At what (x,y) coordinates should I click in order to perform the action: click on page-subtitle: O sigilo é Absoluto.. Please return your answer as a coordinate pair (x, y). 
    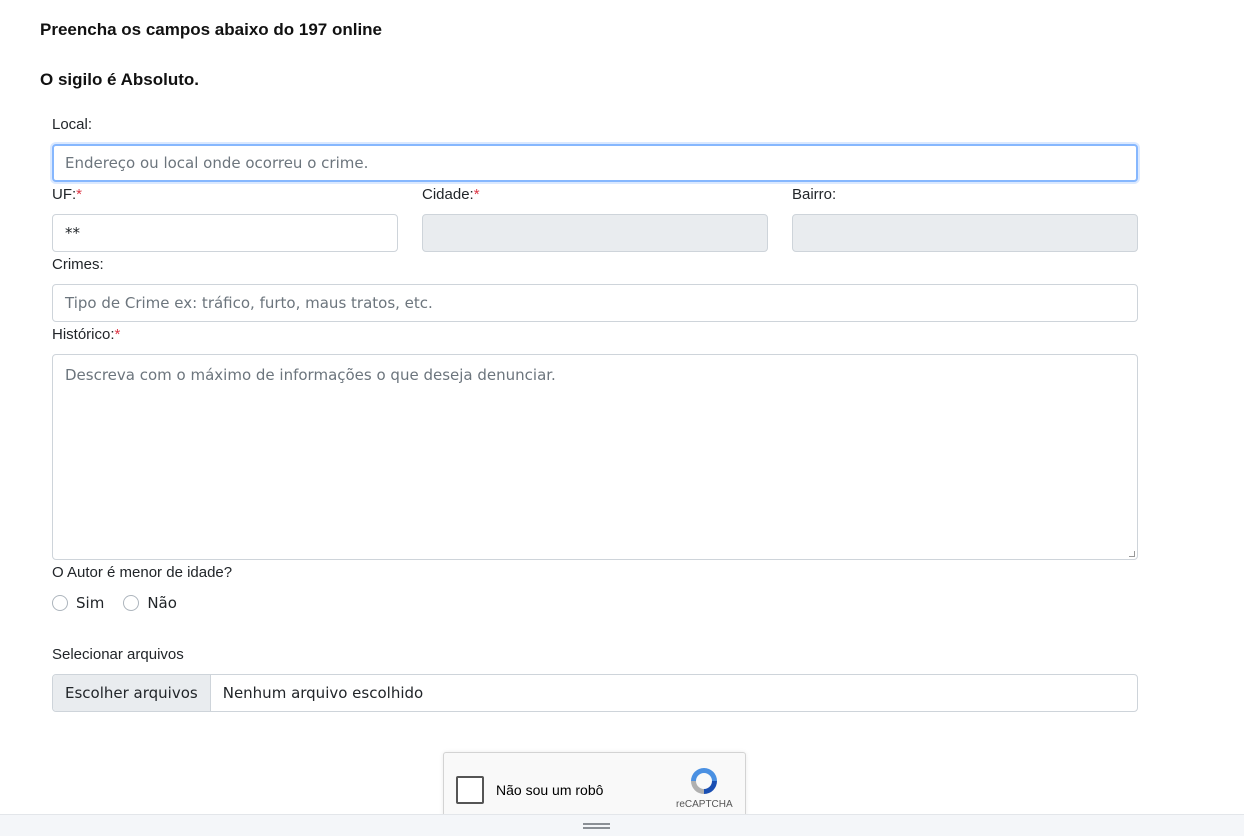
    Looking at the image, I should click on (119, 79).